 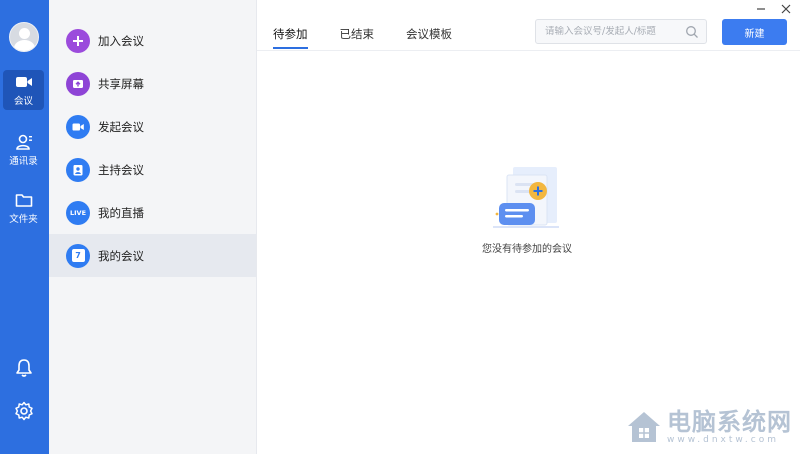 I want to click on share-screen-icon, so click(x=78, y=83).